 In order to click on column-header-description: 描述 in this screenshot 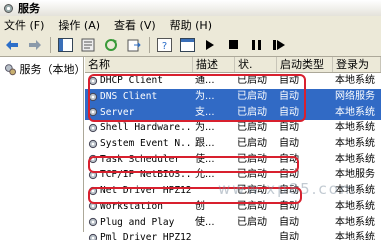, I will do `click(214, 64)`.